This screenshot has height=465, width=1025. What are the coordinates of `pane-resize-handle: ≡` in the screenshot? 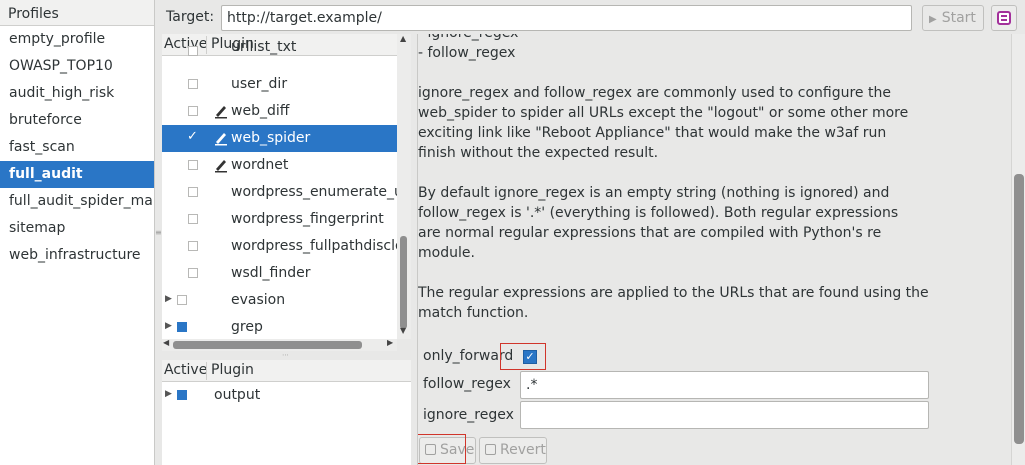 It's located at (158, 234).